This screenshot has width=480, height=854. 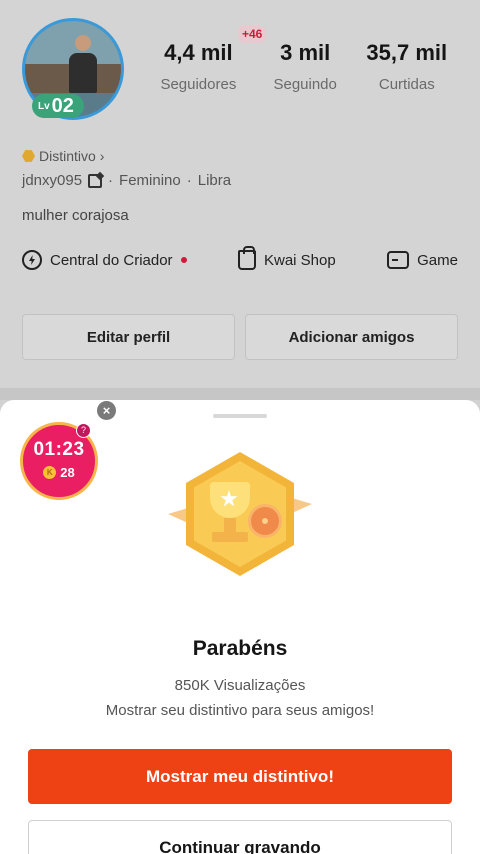 What do you see at coordinates (240, 648) in the screenshot?
I see `sheet-title: Parabéns` at bounding box center [240, 648].